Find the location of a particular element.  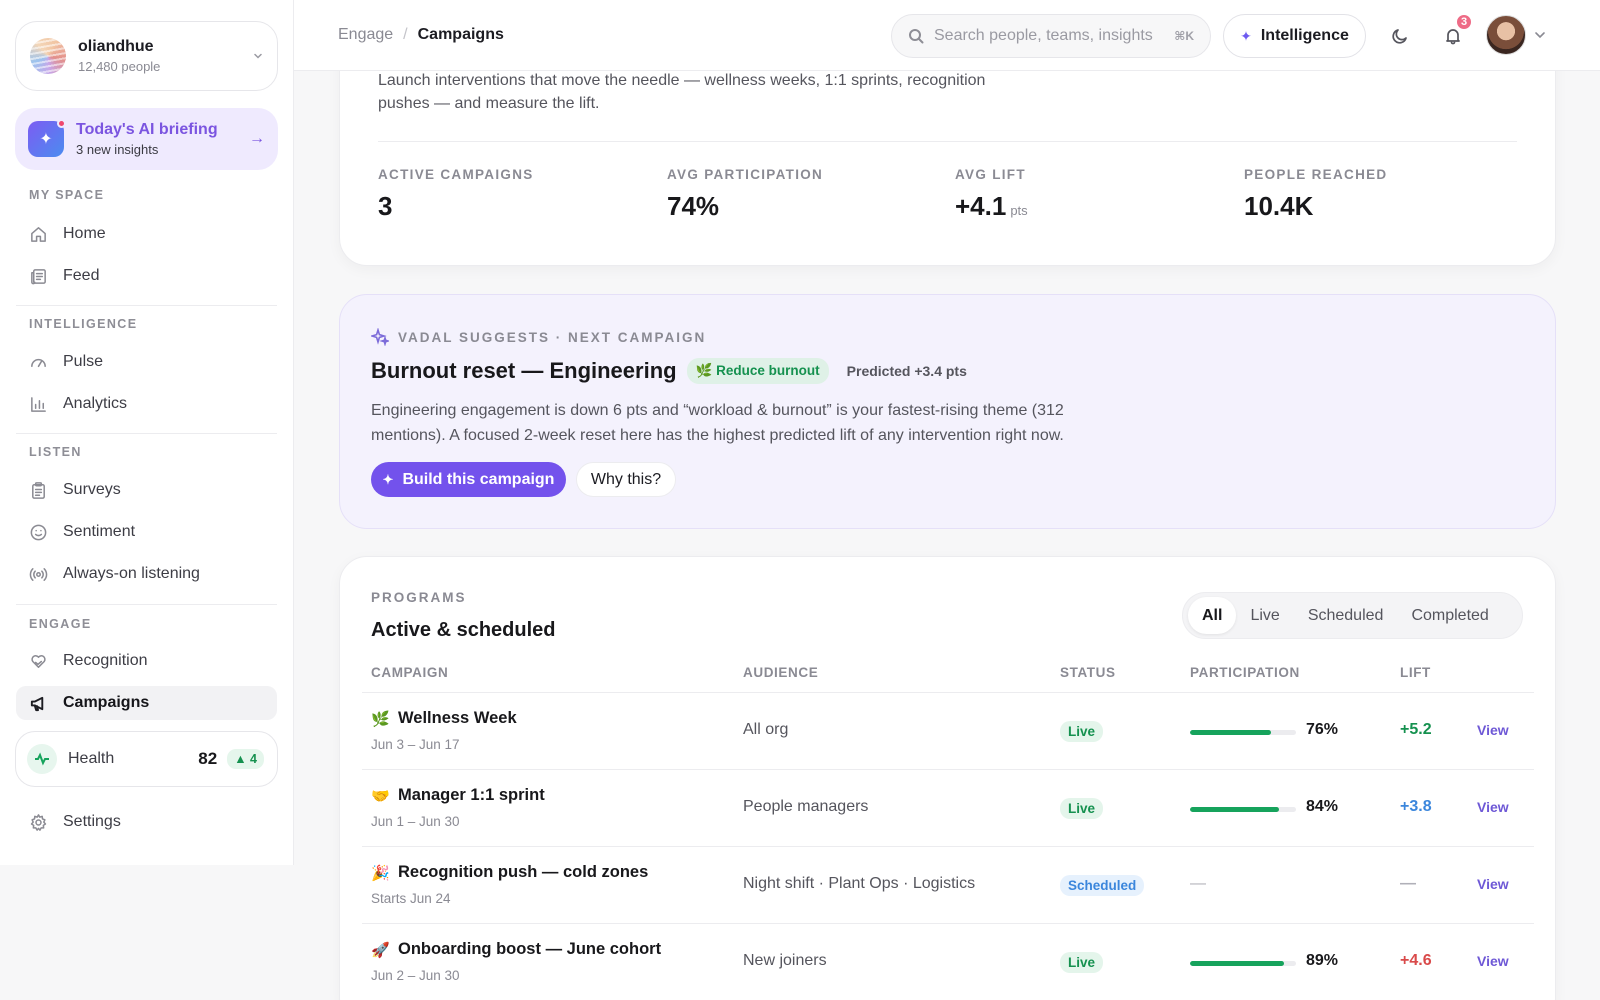

chevron-down-icon is located at coordinates (1540, 35).